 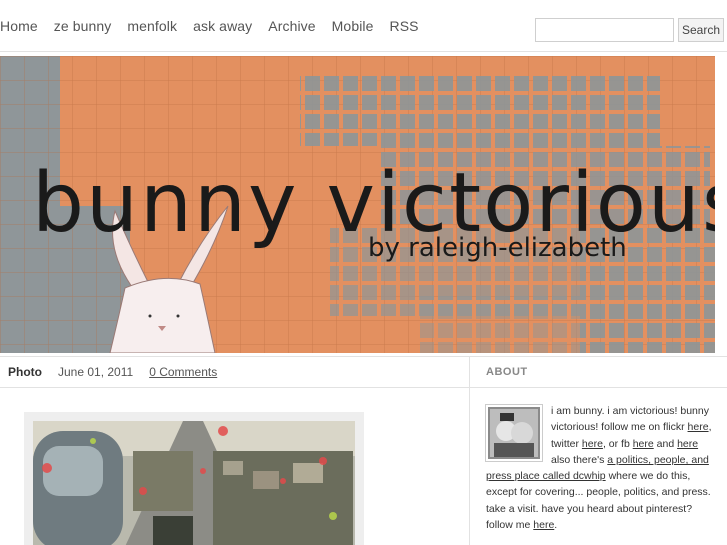 I want to click on nav-rss-link: RSS, so click(x=404, y=26).